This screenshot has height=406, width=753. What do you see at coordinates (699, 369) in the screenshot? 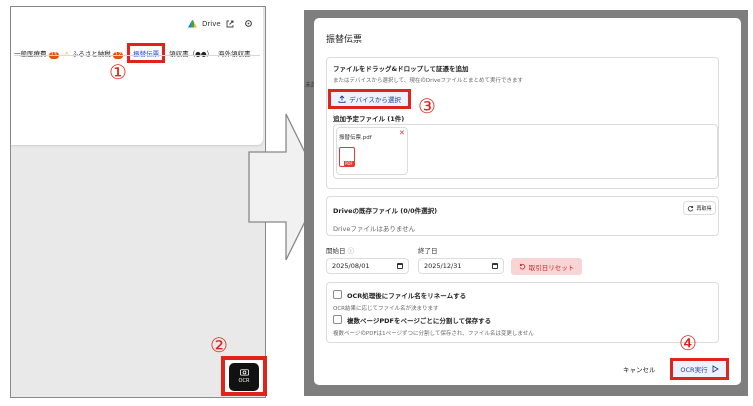
I see `ocr-run-button: OCR実行` at bounding box center [699, 369].